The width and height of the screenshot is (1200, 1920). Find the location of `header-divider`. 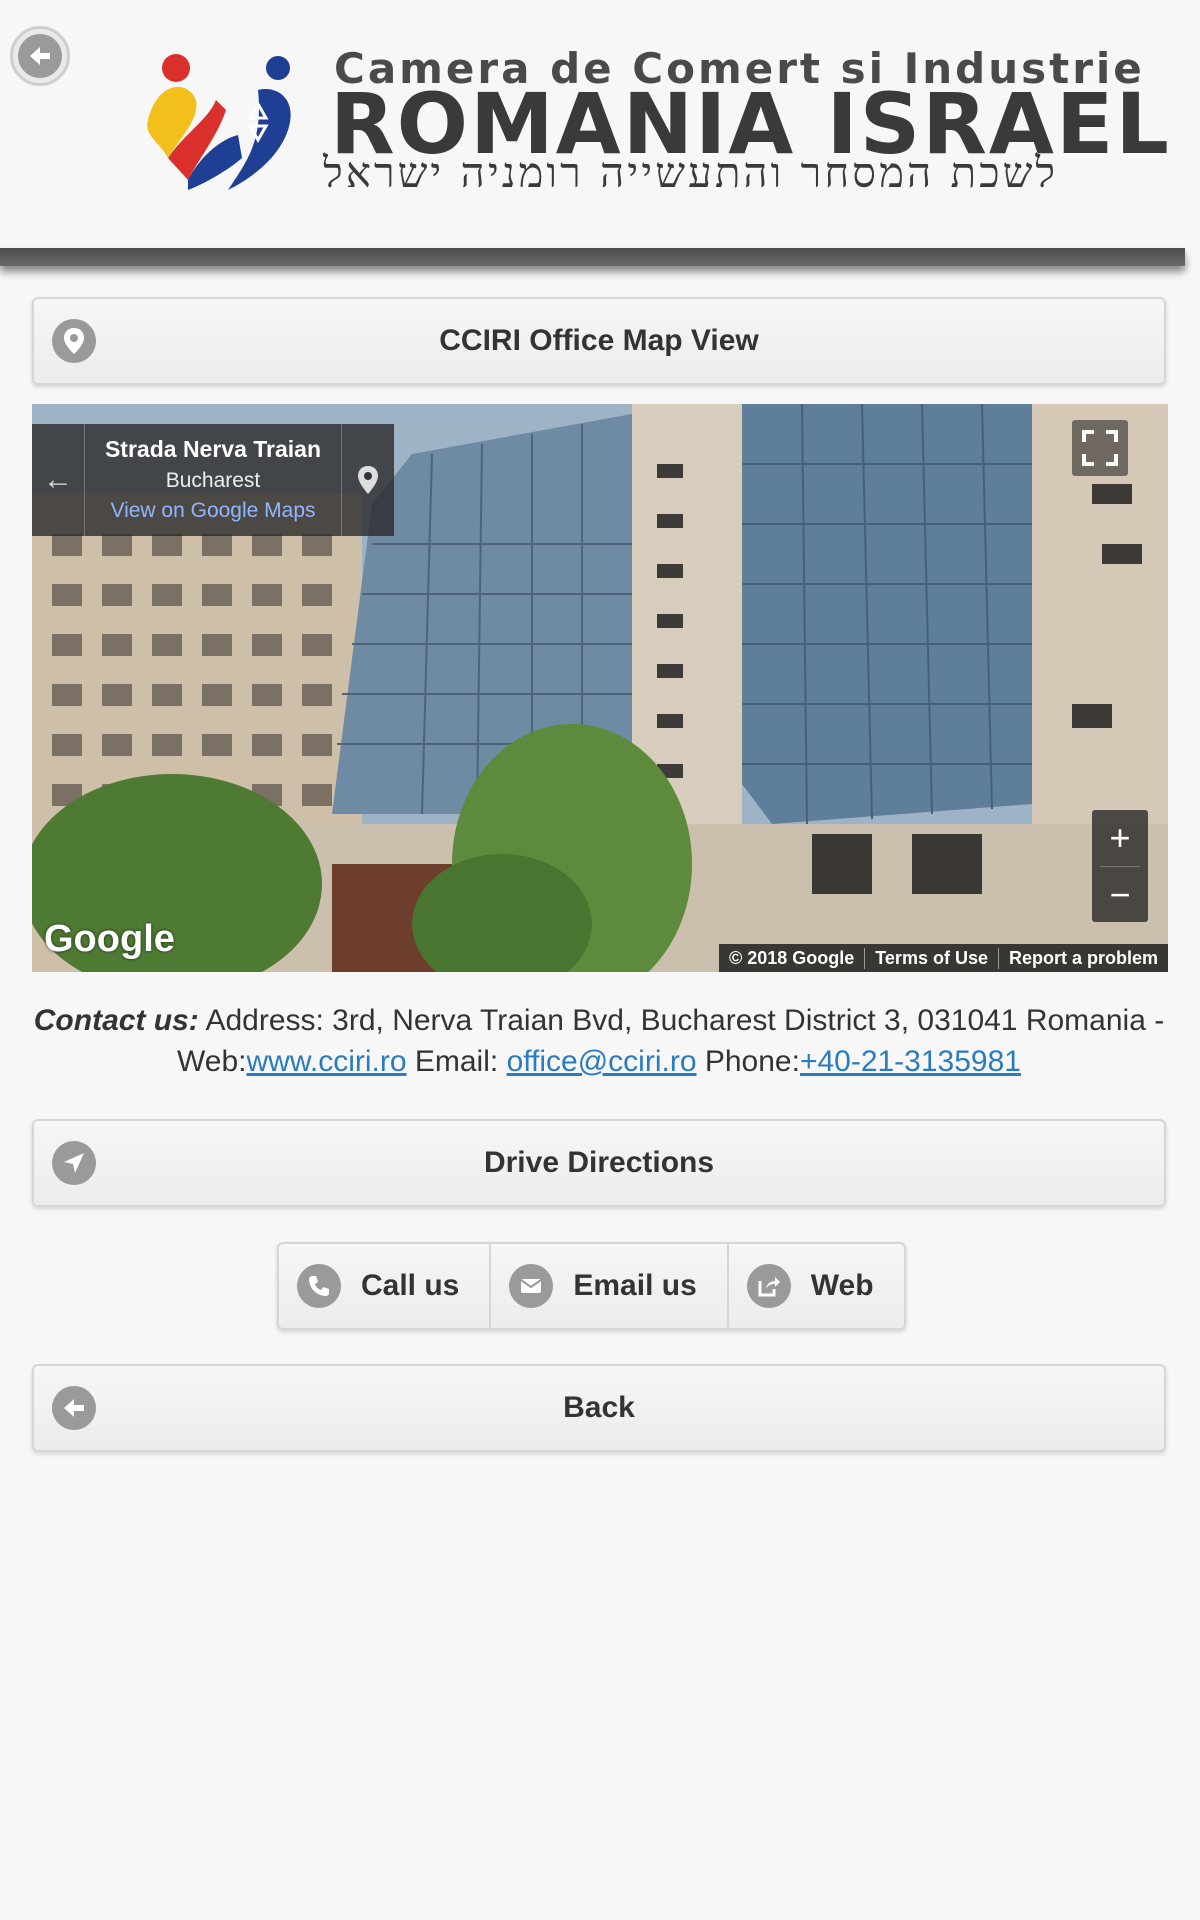

header-divider is located at coordinates (592, 257).